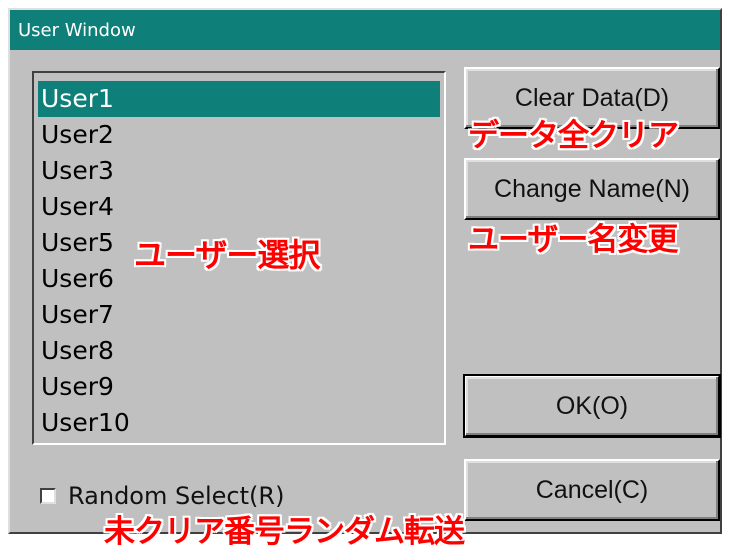 This screenshot has height=551, width=730. What do you see at coordinates (239, 387) in the screenshot?
I see `user-list-item: User9` at bounding box center [239, 387].